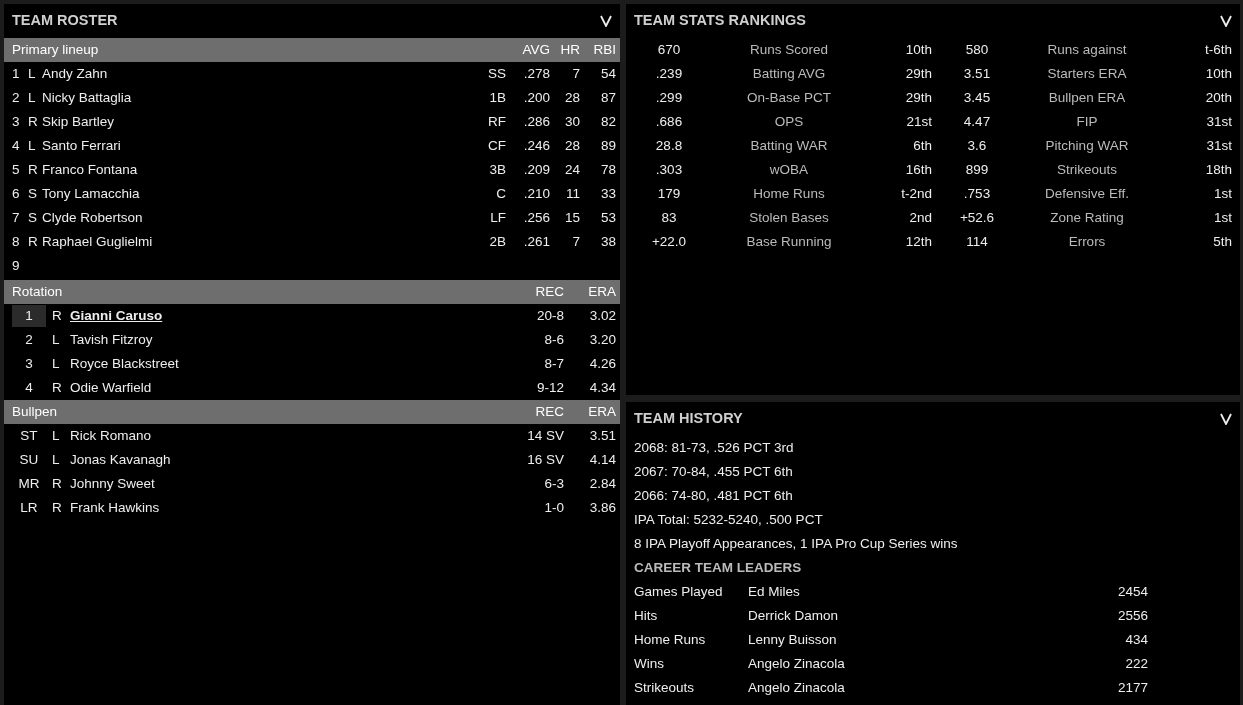 The width and height of the screenshot is (1243, 705). What do you see at coordinates (796, 543) in the screenshot?
I see `history-line: 8 IPA Playoff Appearances, 1 IPA Pro Cup Series wins` at bounding box center [796, 543].